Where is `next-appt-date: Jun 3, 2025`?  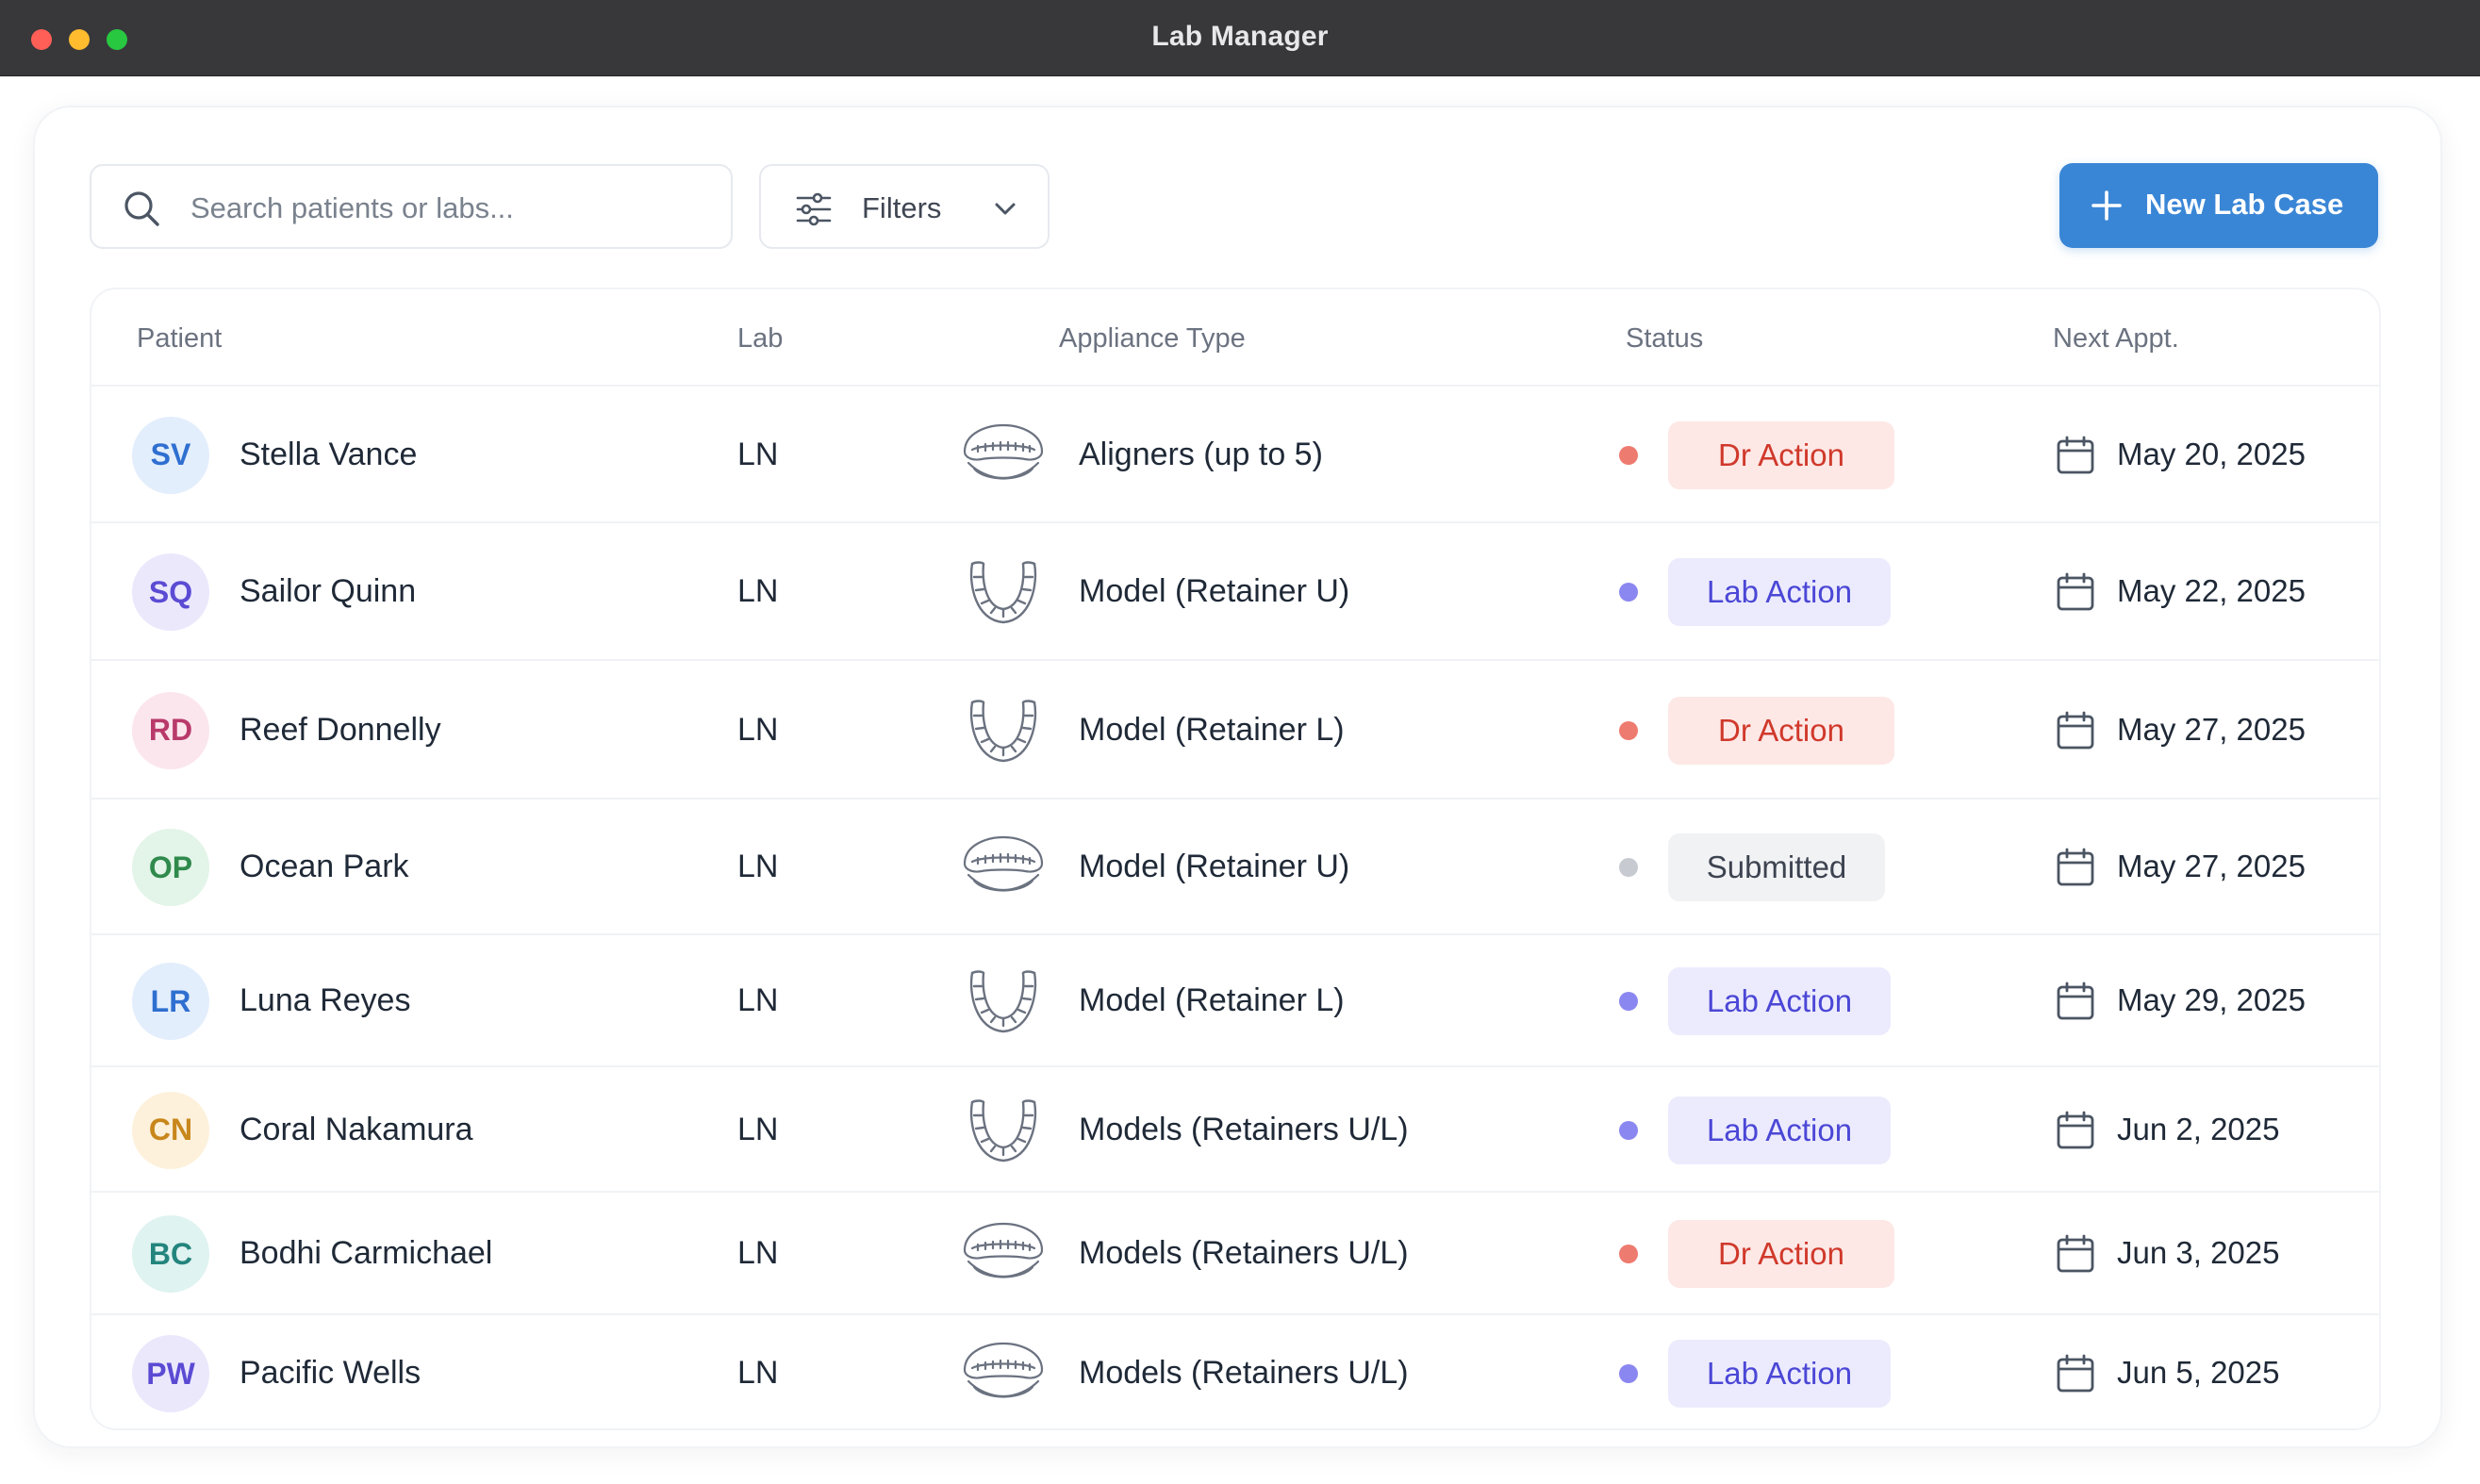
next-appt-date: Jun 3, 2025 is located at coordinates (2198, 1252).